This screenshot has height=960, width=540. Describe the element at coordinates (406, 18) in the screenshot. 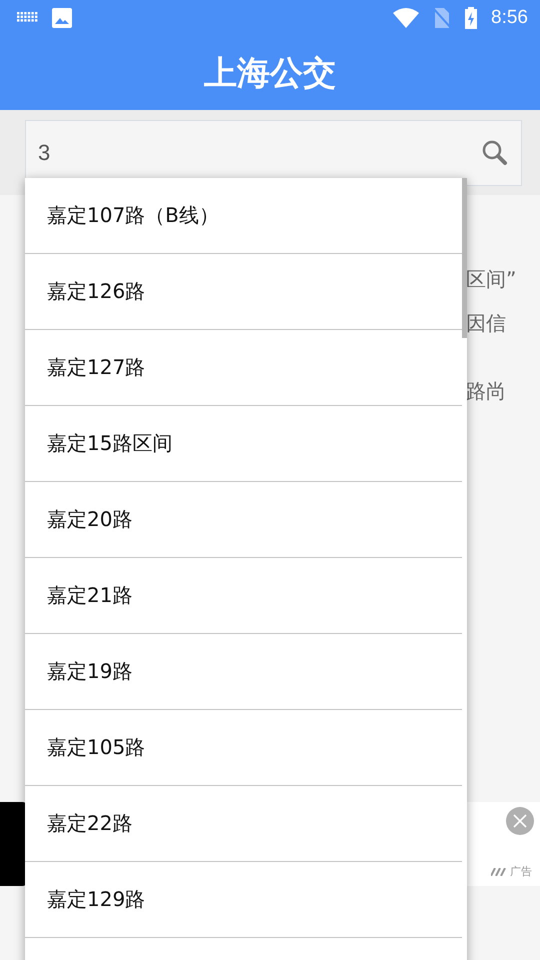

I see `wifi-icon` at that location.